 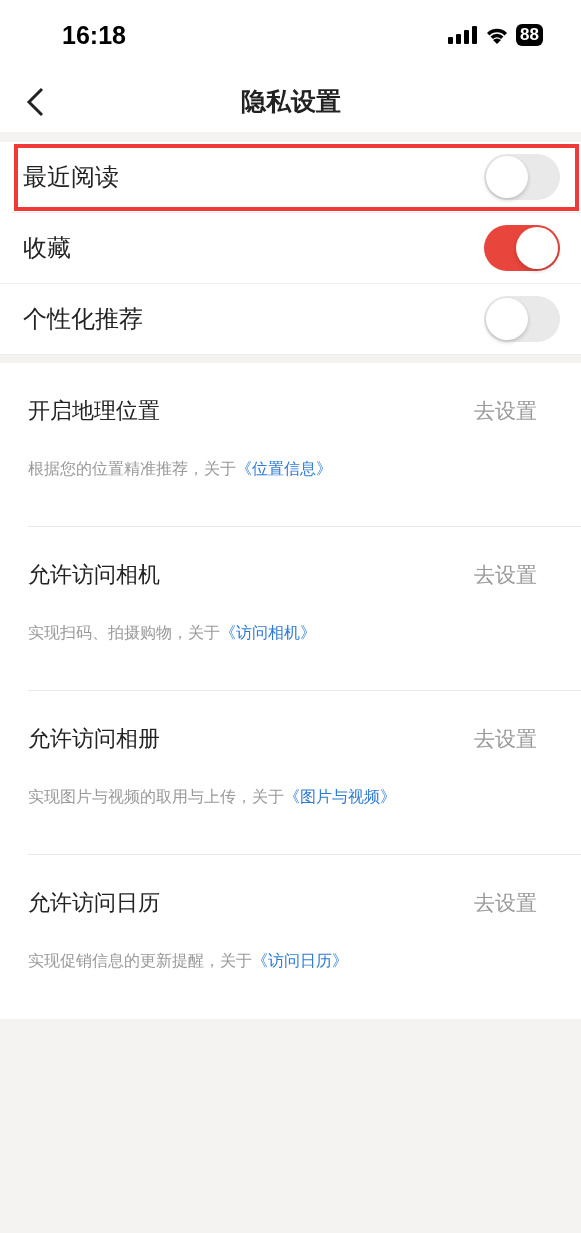 What do you see at coordinates (180, 469) in the screenshot?
I see `permission-note: 根据您的位置精准推荐，关于《位置信息》` at bounding box center [180, 469].